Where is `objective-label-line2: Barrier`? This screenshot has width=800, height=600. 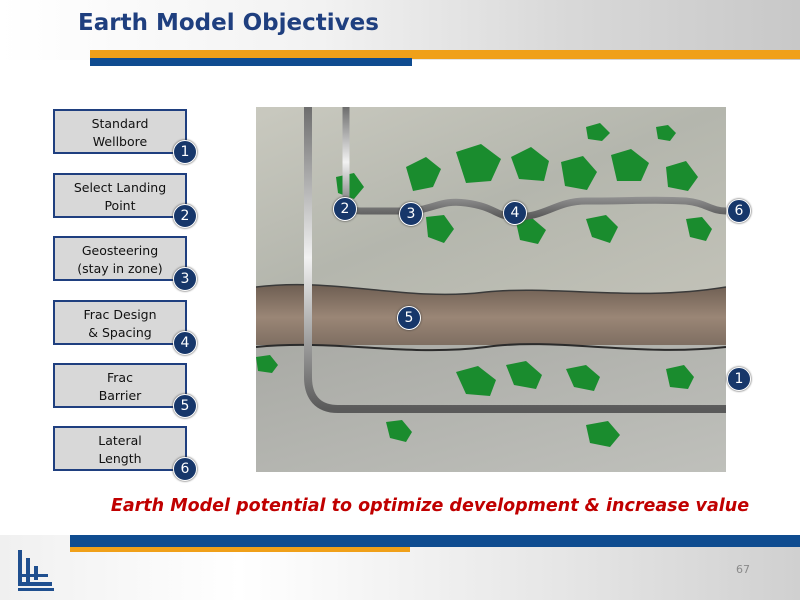 objective-label-line2: Barrier is located at coordinates (120, 395).